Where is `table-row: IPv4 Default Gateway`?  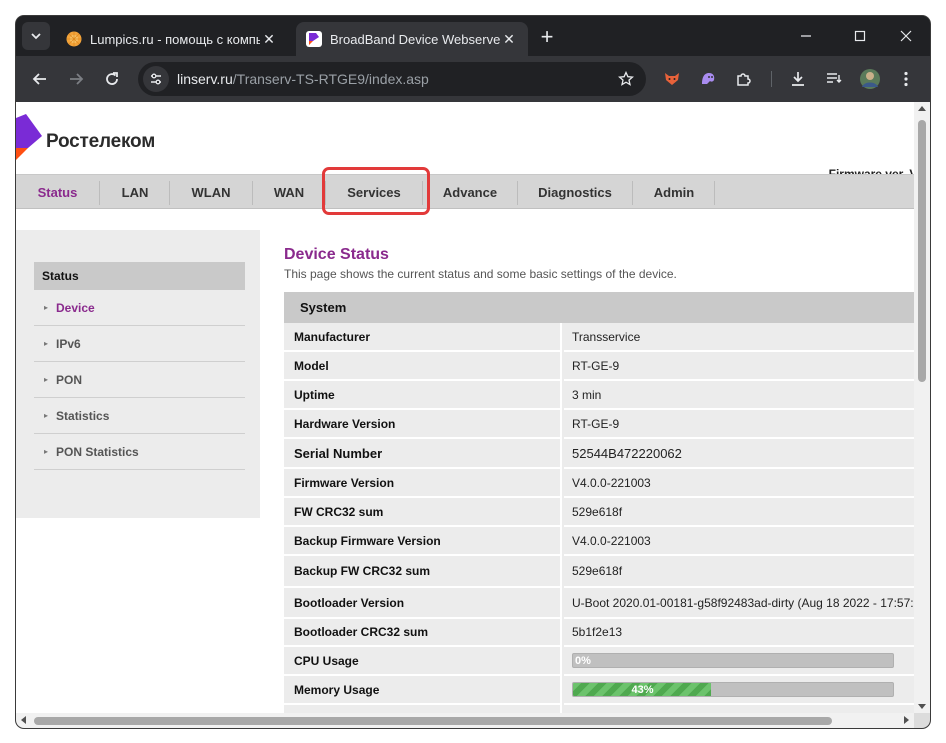 table-row: IPv4 Default Gateway is located at coordinates (599, 709).